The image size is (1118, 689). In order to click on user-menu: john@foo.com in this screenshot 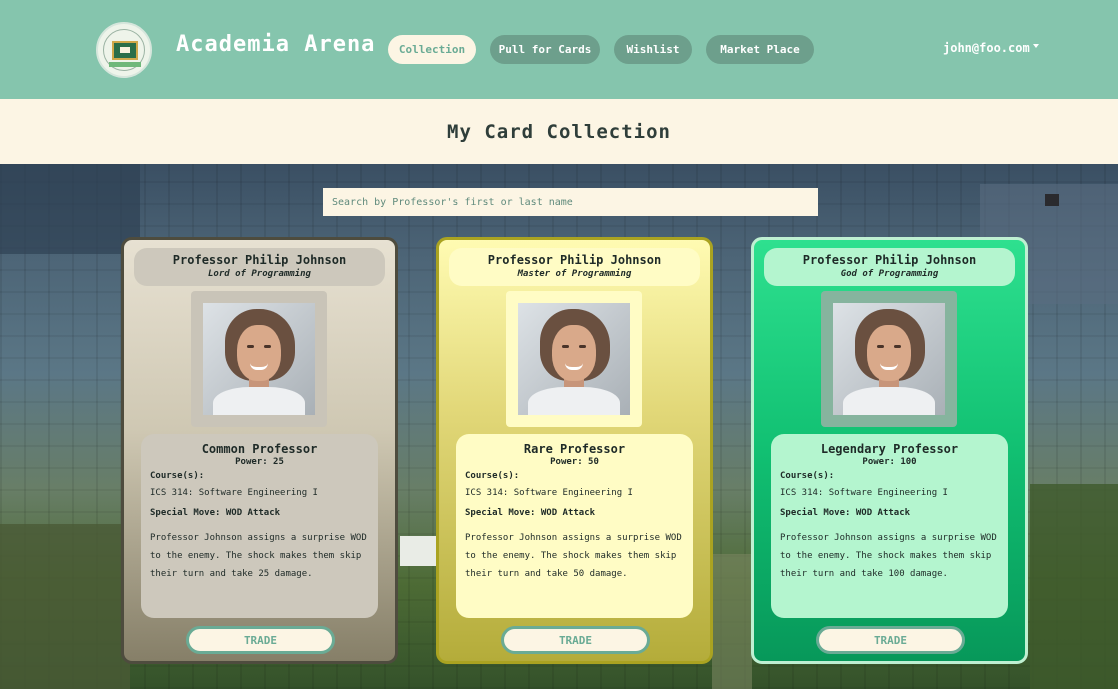, I will do `click(991, 48)`.